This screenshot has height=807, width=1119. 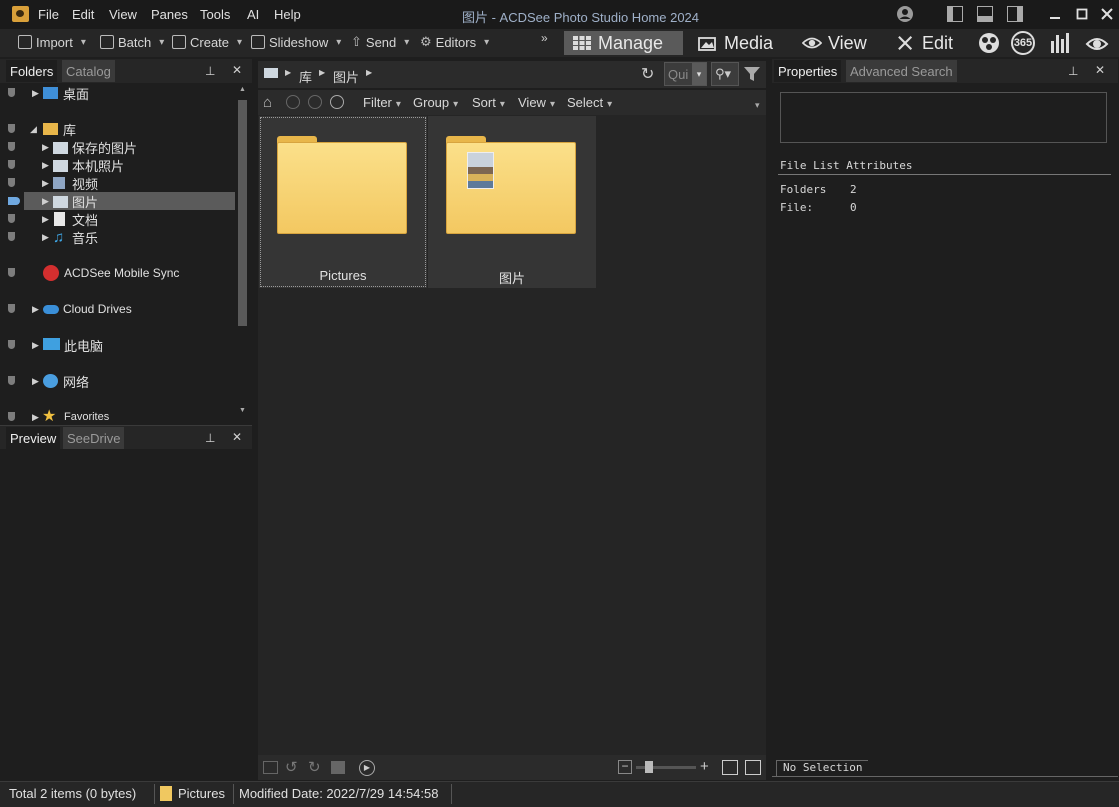 What do you see at coordinates (955, 14) in the screenshot?
I see `toggle-left-pane-icon` at bounding box center [955, 14].